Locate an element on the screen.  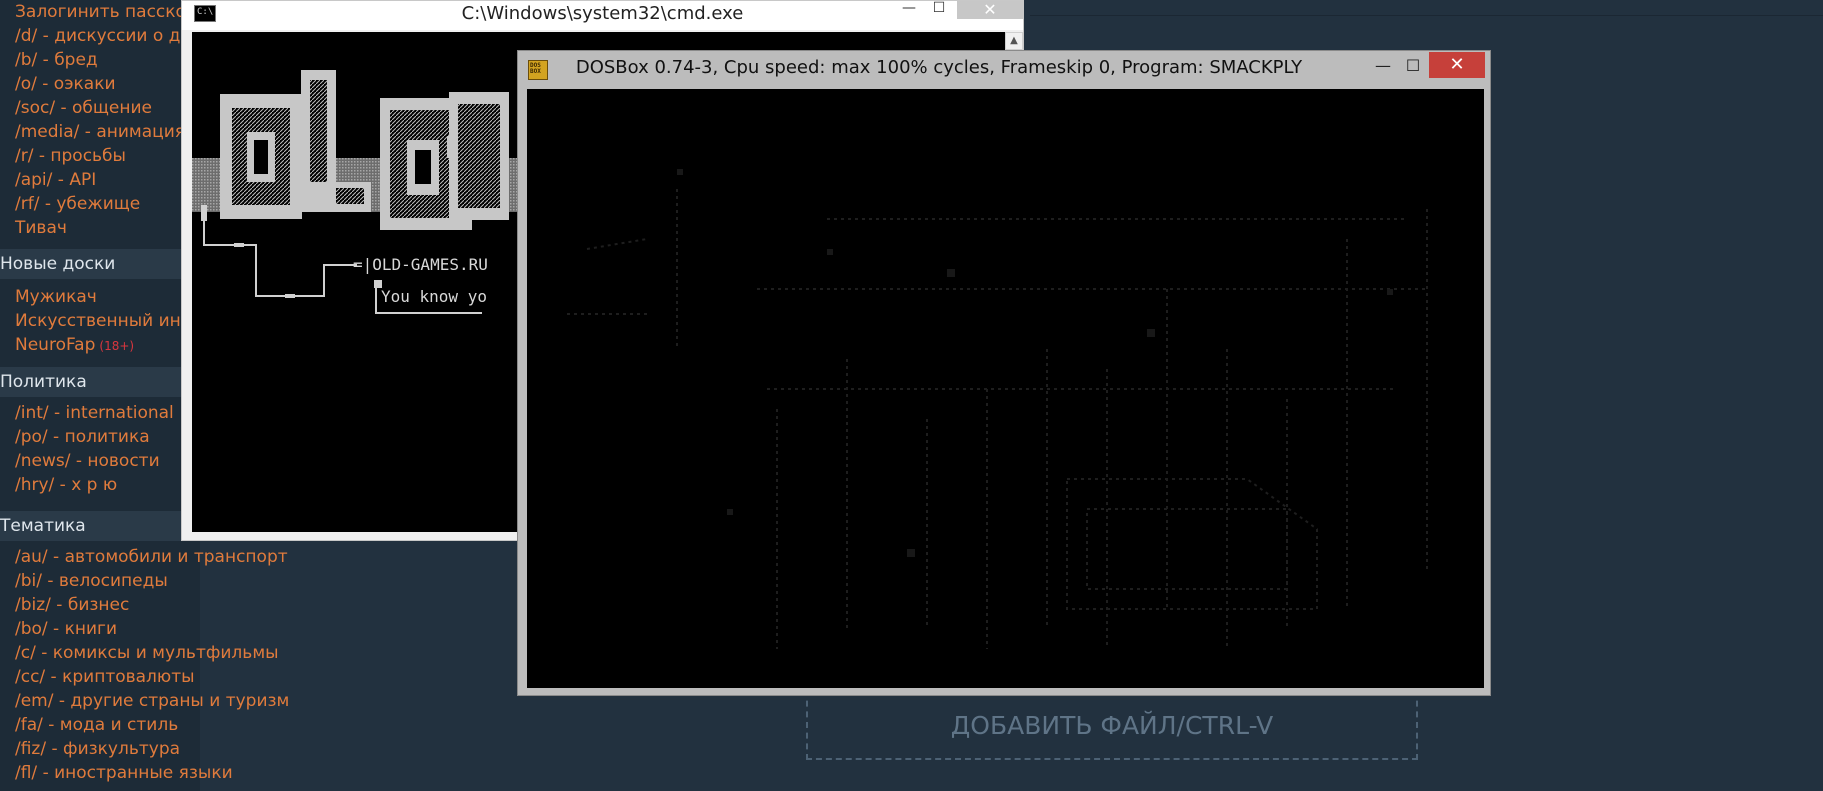
sidebar-item-c: /c/ - комиксы и мультфильмы is located at coordinates (139, 653).